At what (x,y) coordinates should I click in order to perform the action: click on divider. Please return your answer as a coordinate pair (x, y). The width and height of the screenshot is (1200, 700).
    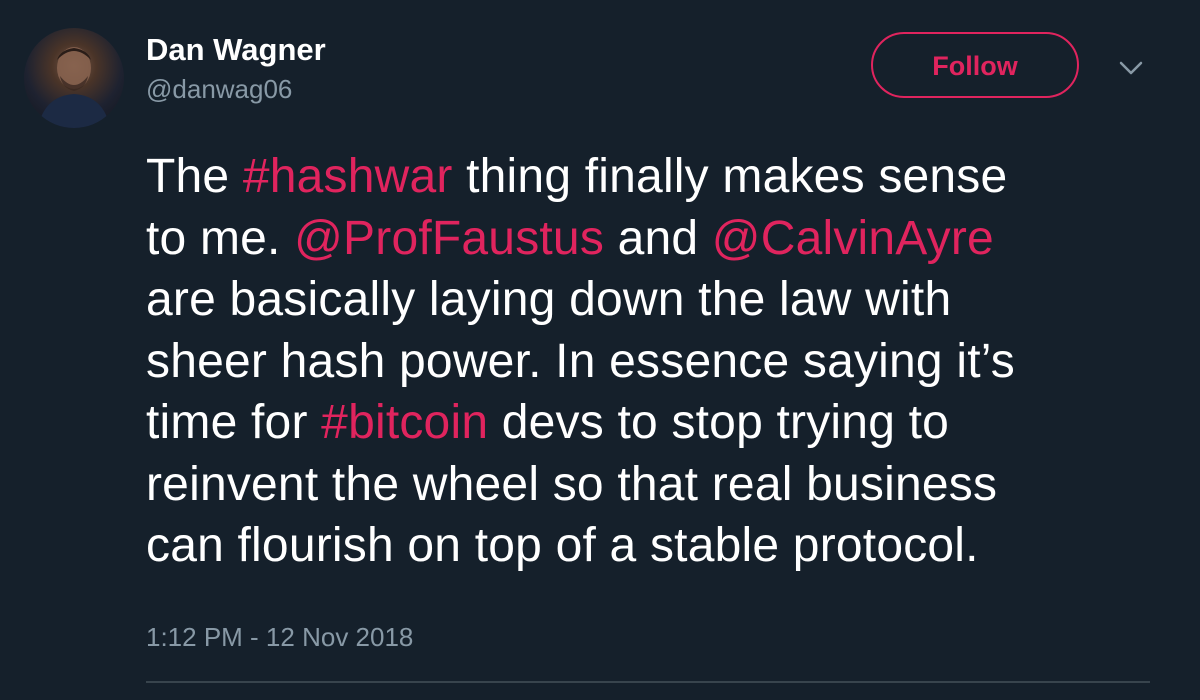
    Looking at the image, I should click on (648, 682).